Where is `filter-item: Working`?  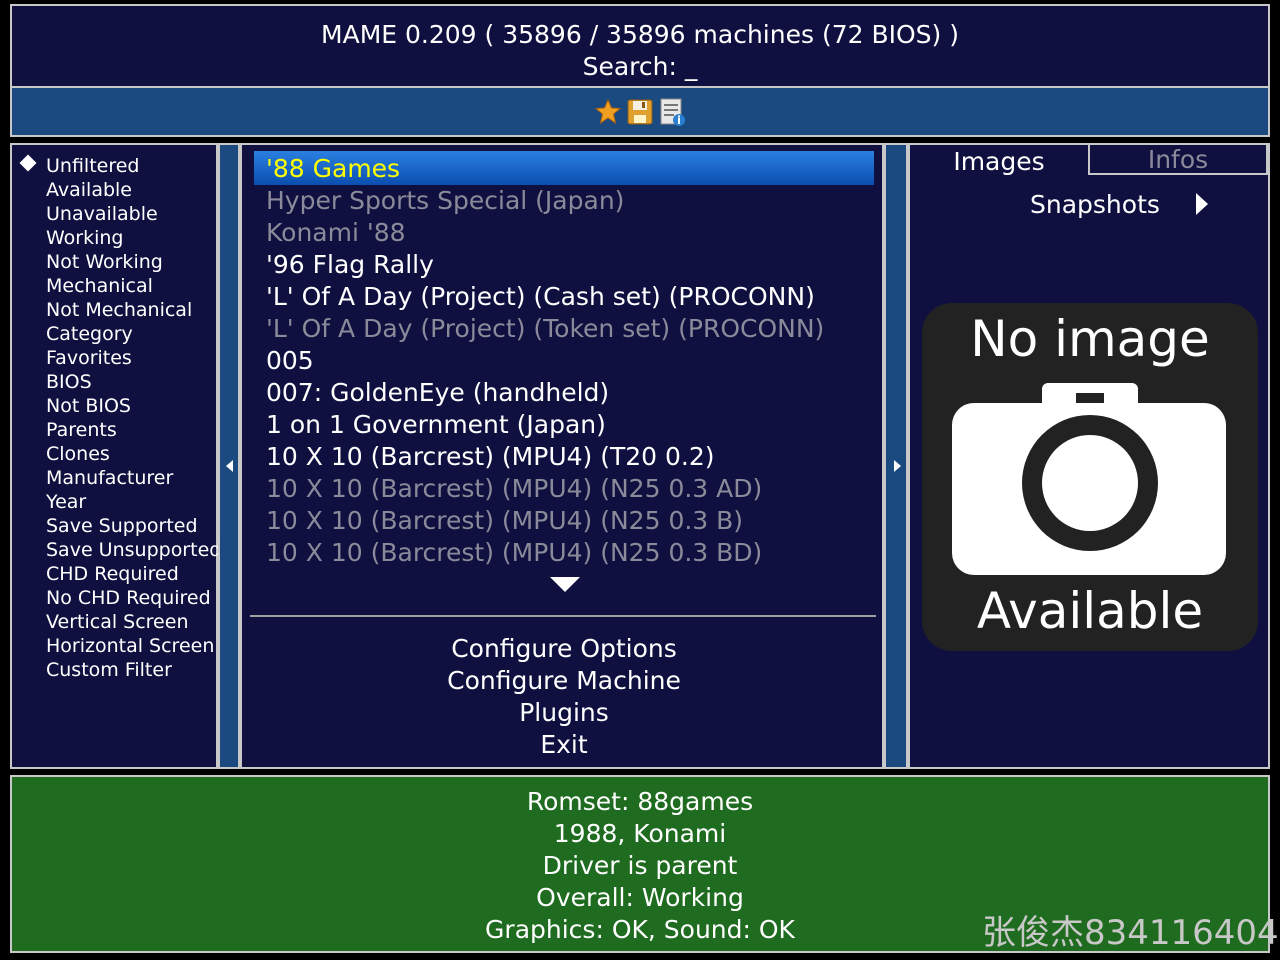
filter-item: Working is located at coordinates (85, 238).